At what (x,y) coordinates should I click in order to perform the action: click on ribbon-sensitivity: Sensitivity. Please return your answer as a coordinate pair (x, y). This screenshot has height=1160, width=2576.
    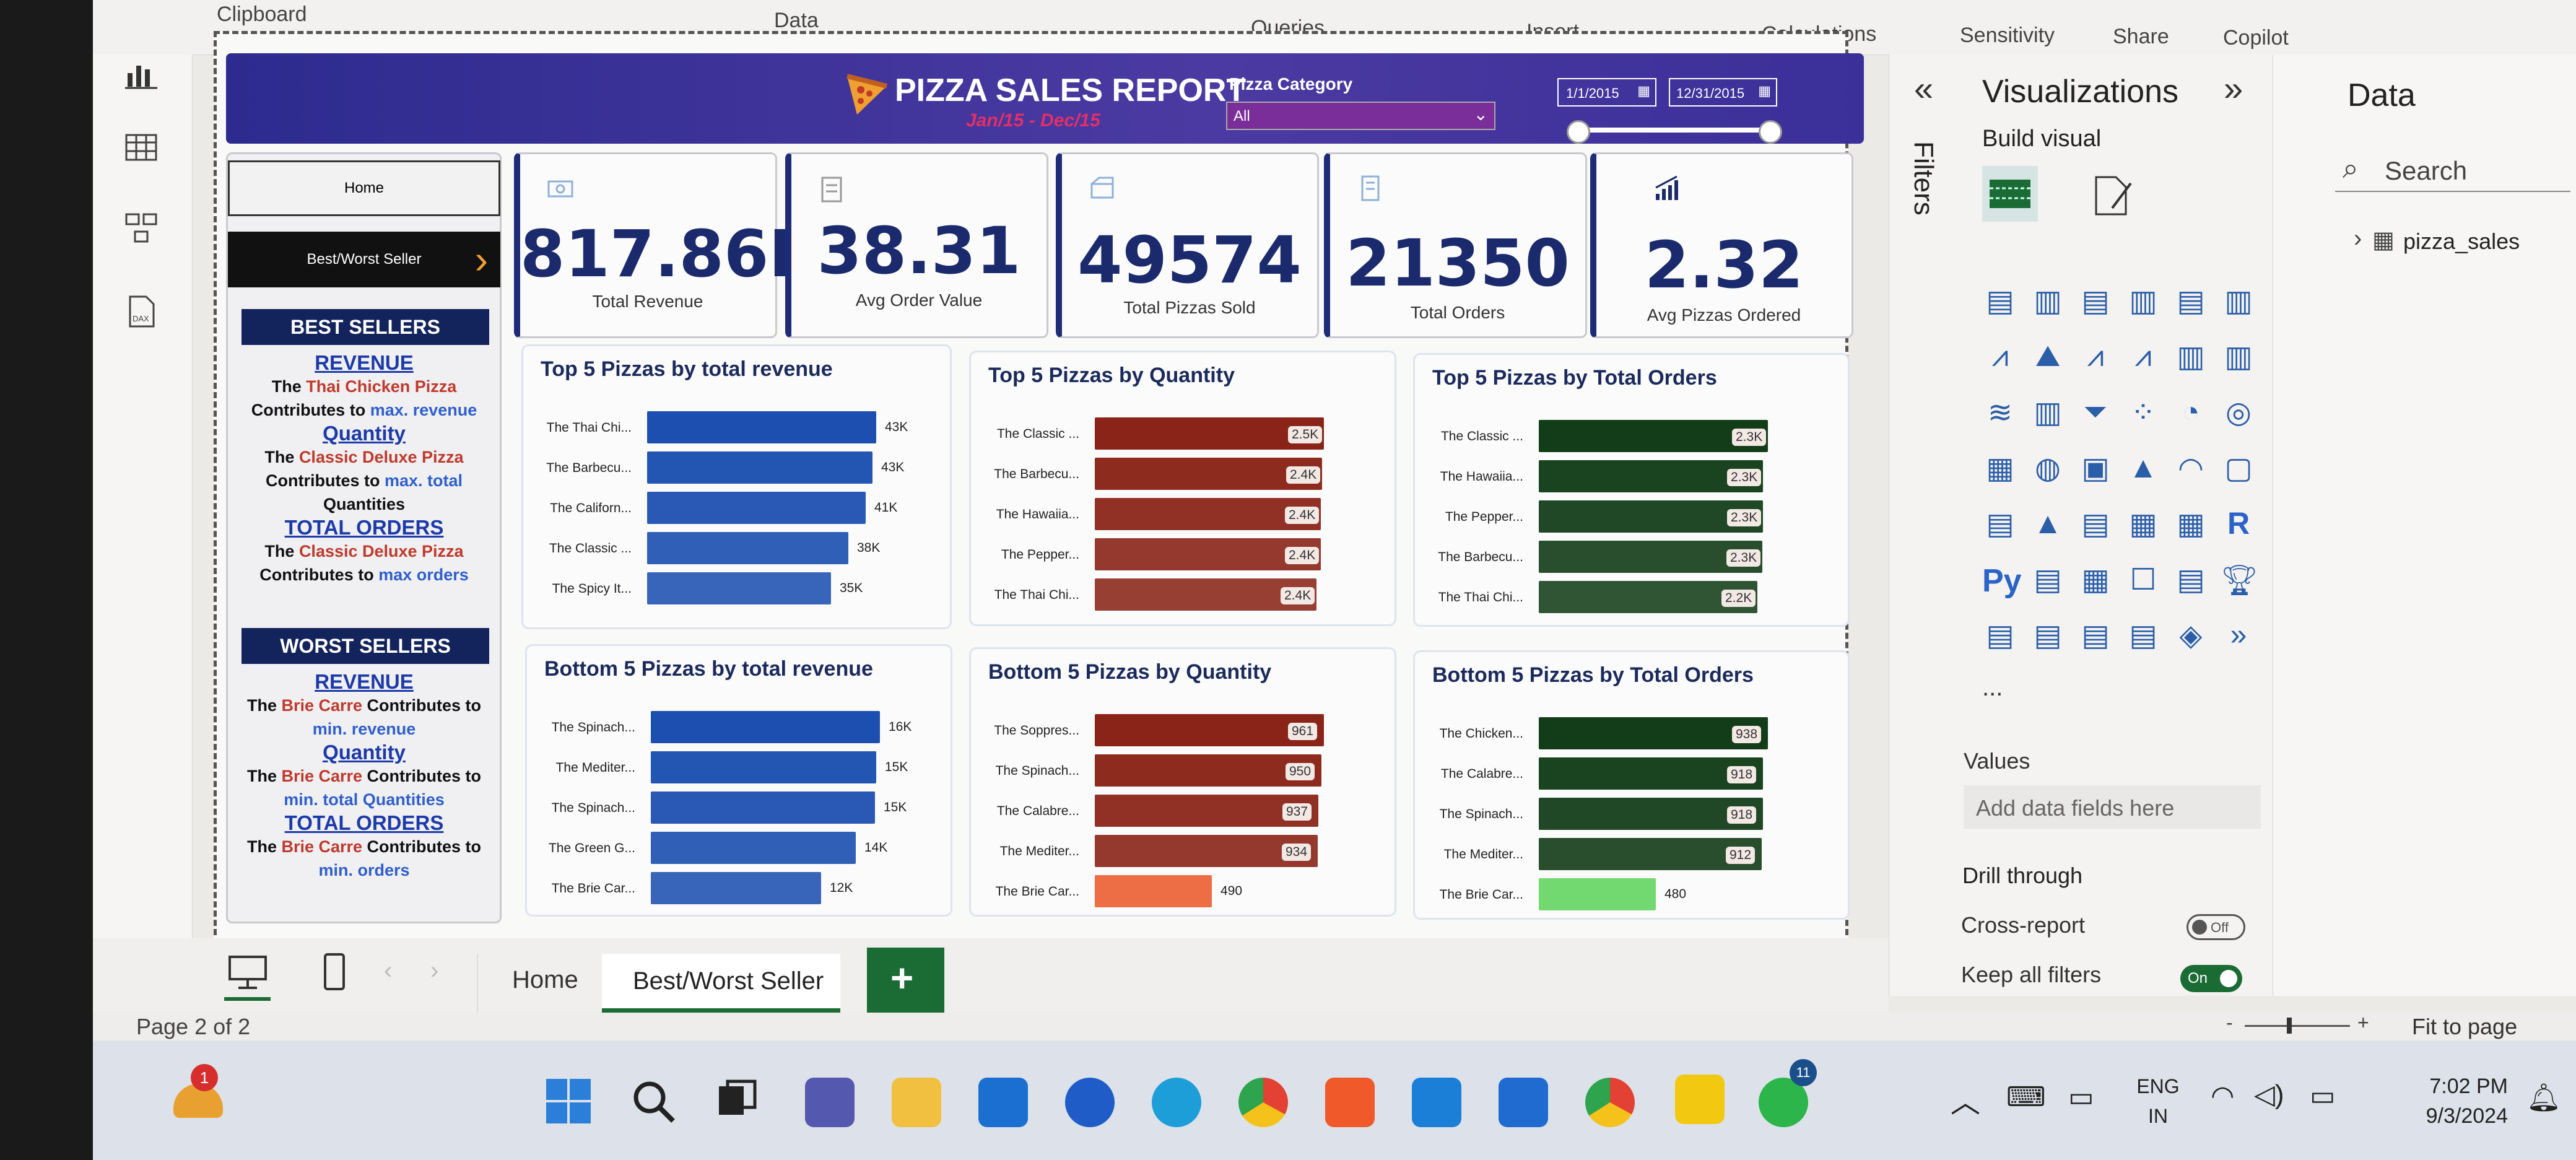
    Looking at the image, I should click on (2007, 36).